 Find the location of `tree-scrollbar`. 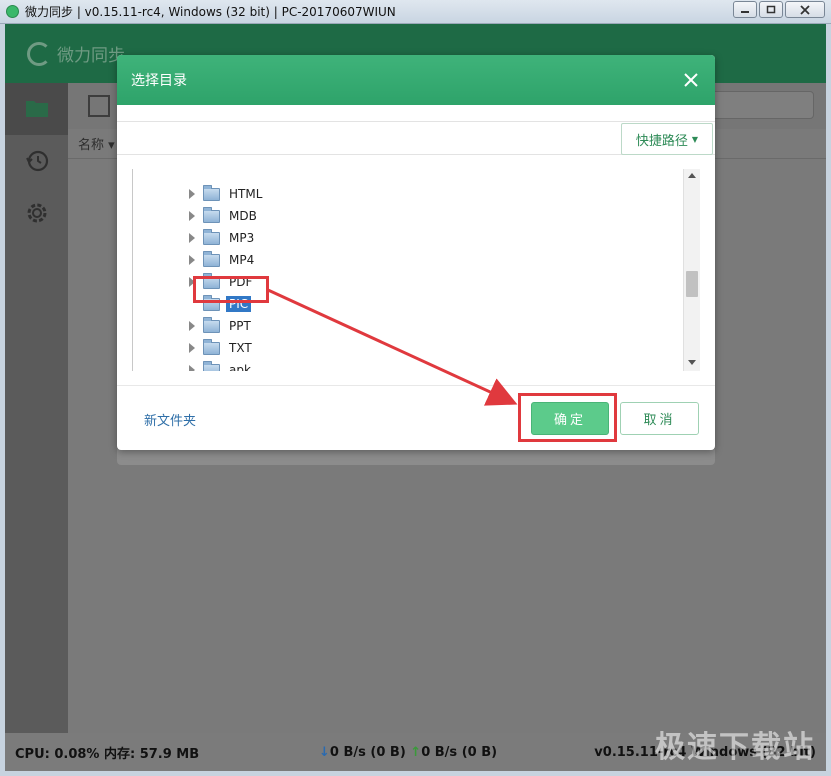

tree-scrollbar is located at coordinates (691, 270).